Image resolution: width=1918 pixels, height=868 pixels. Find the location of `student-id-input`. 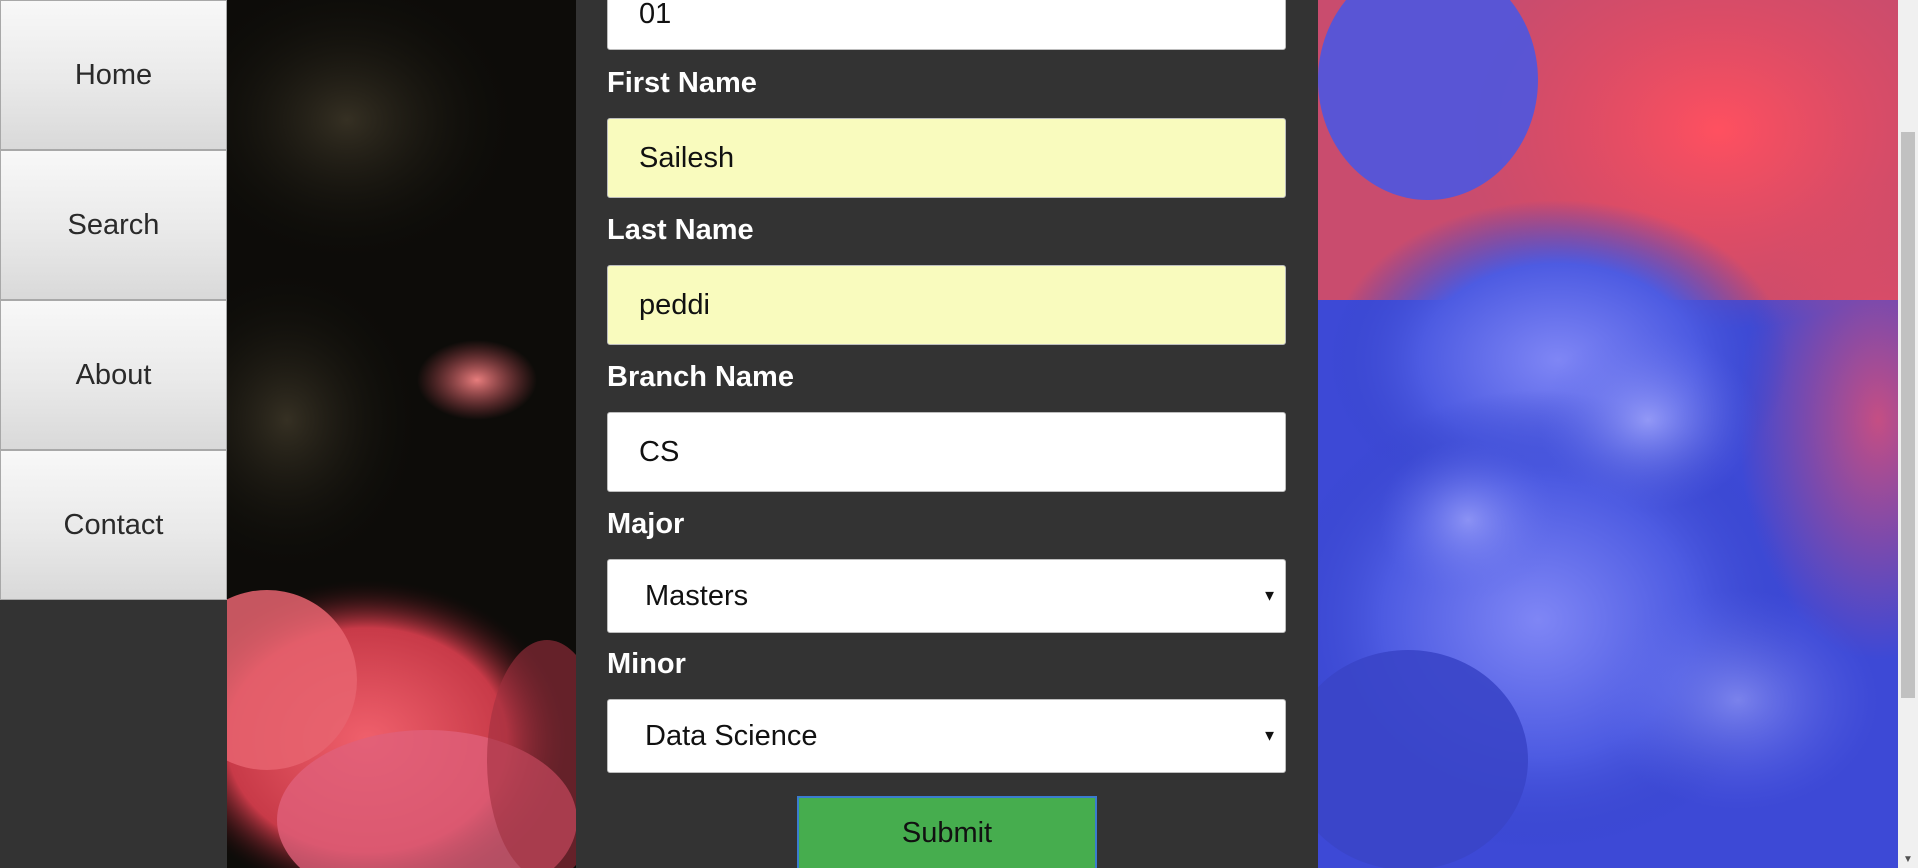

student-id-input is located at coordinates (946, 25).